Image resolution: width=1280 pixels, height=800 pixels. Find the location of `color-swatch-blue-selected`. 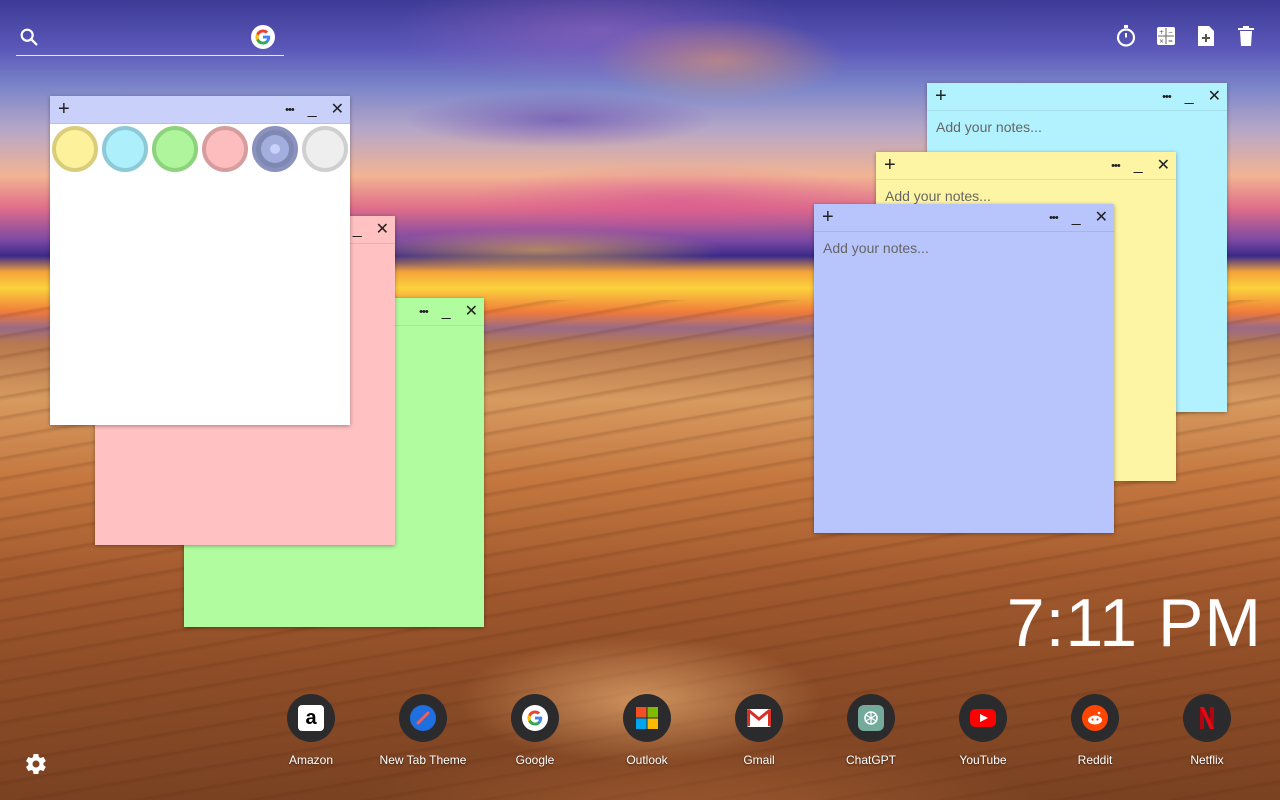

color-swatch-blue-selected is located at coordinates (275, 149).